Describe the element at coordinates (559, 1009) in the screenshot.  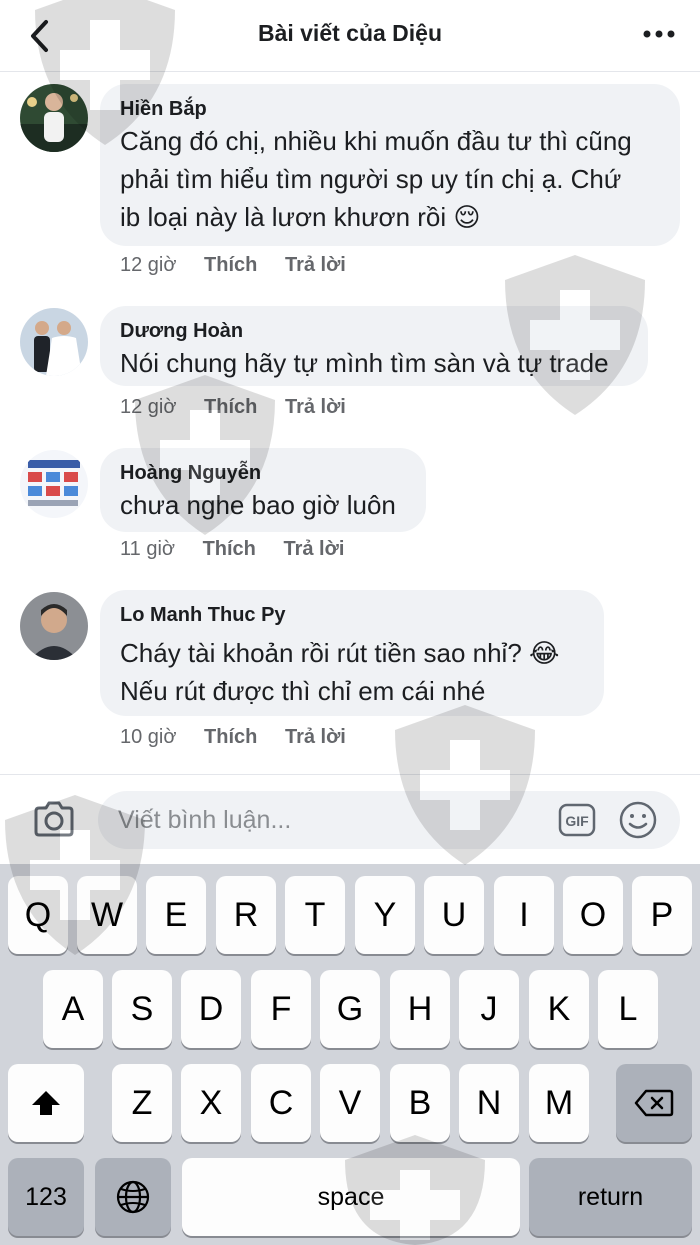
I see `key-k: K` at that location.